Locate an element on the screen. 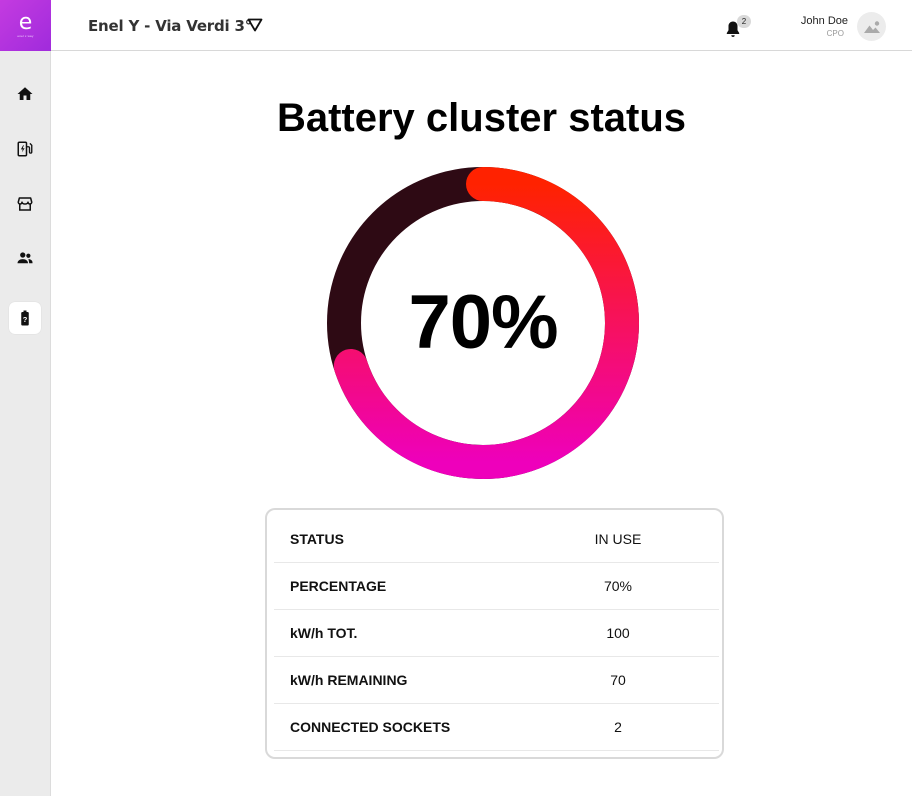 This screenshot has height=796, width=912. sidebar: e enel x way ? is located at coordinates (25, 398).